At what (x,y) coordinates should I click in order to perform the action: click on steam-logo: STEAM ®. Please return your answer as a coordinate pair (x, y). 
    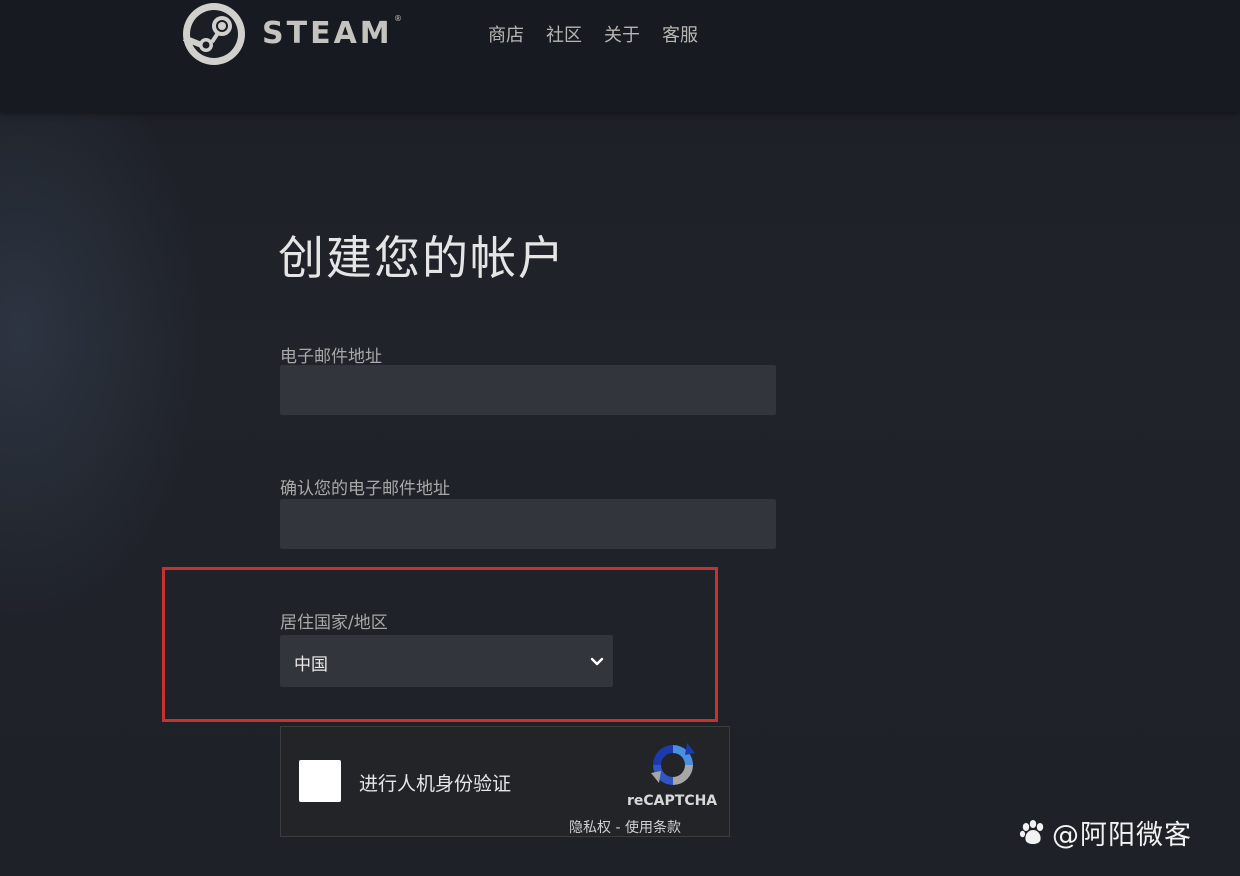
    Looking at the image, I should click on (297, 35).